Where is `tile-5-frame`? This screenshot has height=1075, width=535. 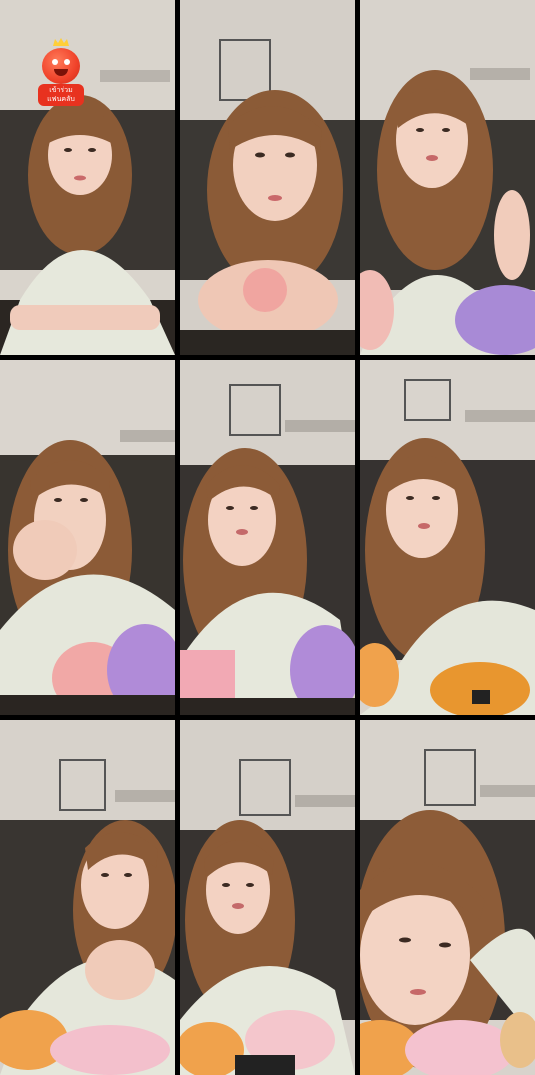 tile-5-frame is located at coordinates (267, 537).